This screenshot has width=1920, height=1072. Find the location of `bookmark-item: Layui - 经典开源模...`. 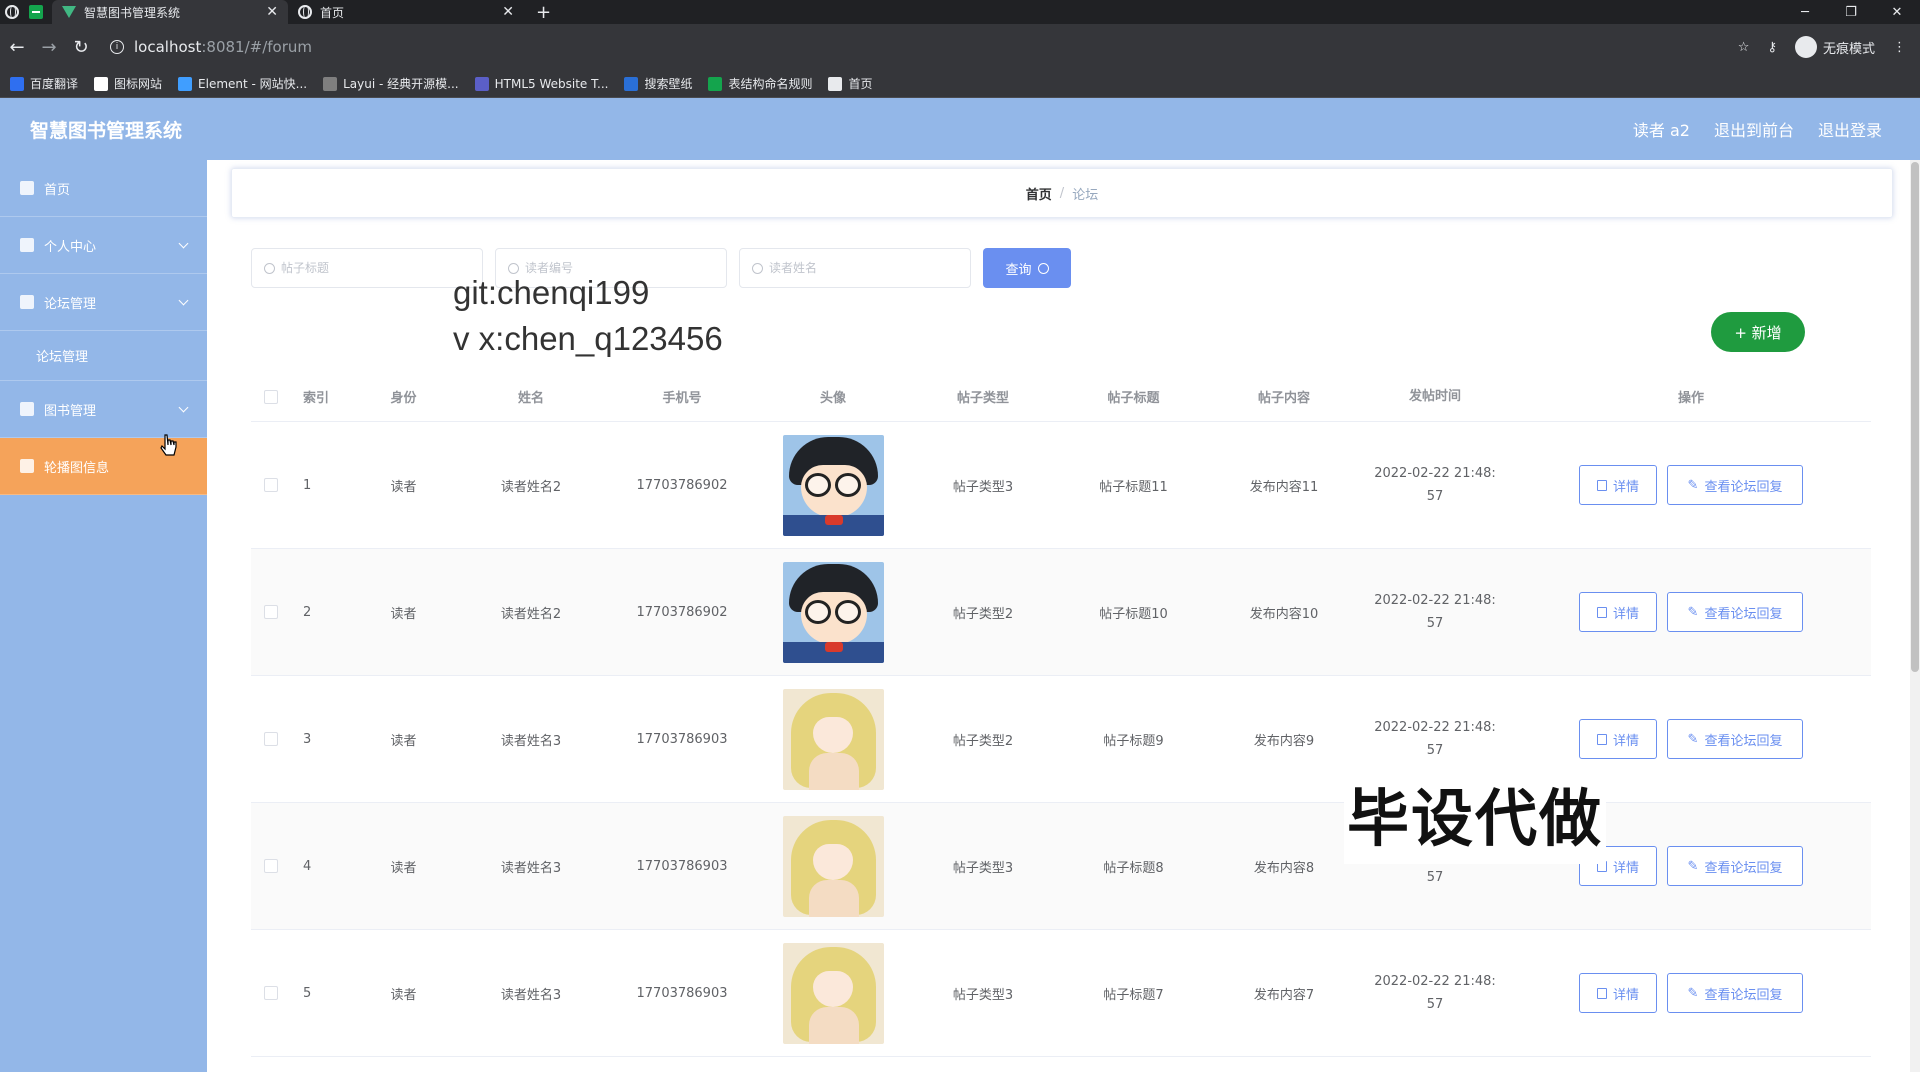

bookmark-item: Layui - 经典开源模... is located at coordinates (391, 83).